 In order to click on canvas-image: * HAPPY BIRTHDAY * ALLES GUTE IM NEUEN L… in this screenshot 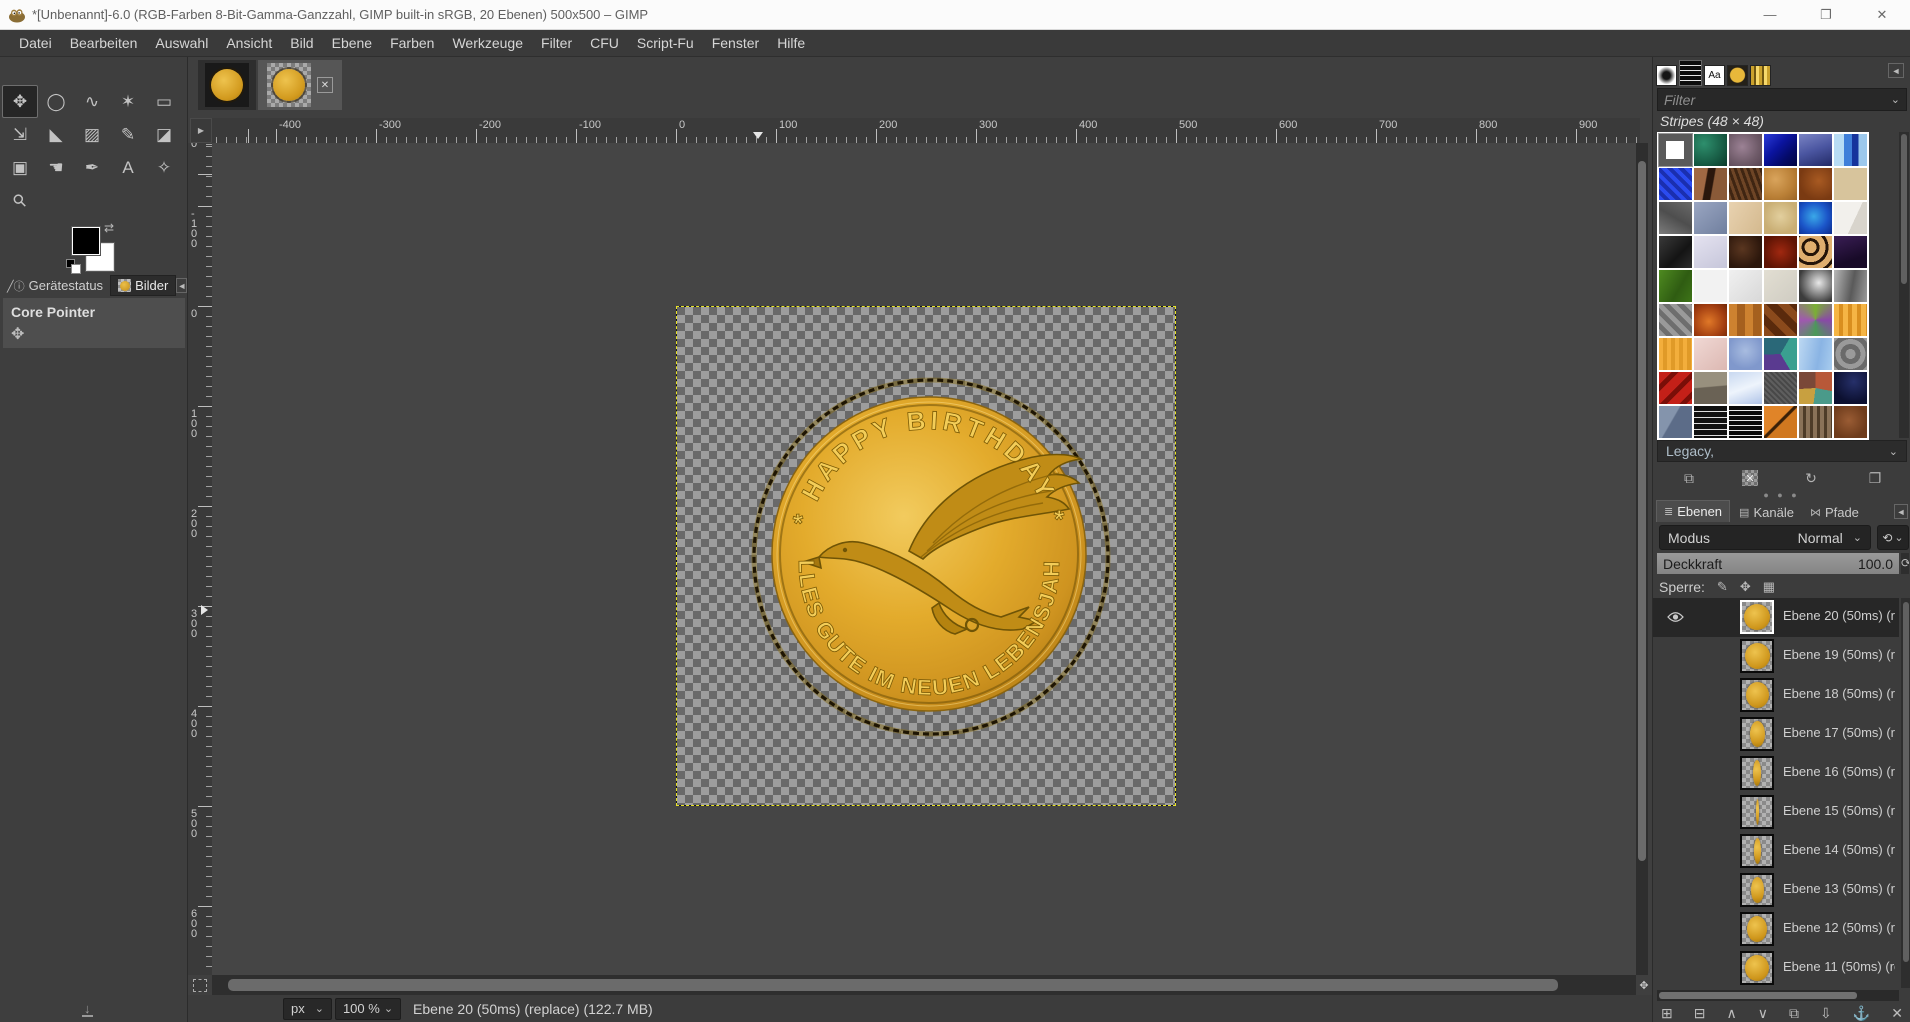, I will do `click(926, 556)`.